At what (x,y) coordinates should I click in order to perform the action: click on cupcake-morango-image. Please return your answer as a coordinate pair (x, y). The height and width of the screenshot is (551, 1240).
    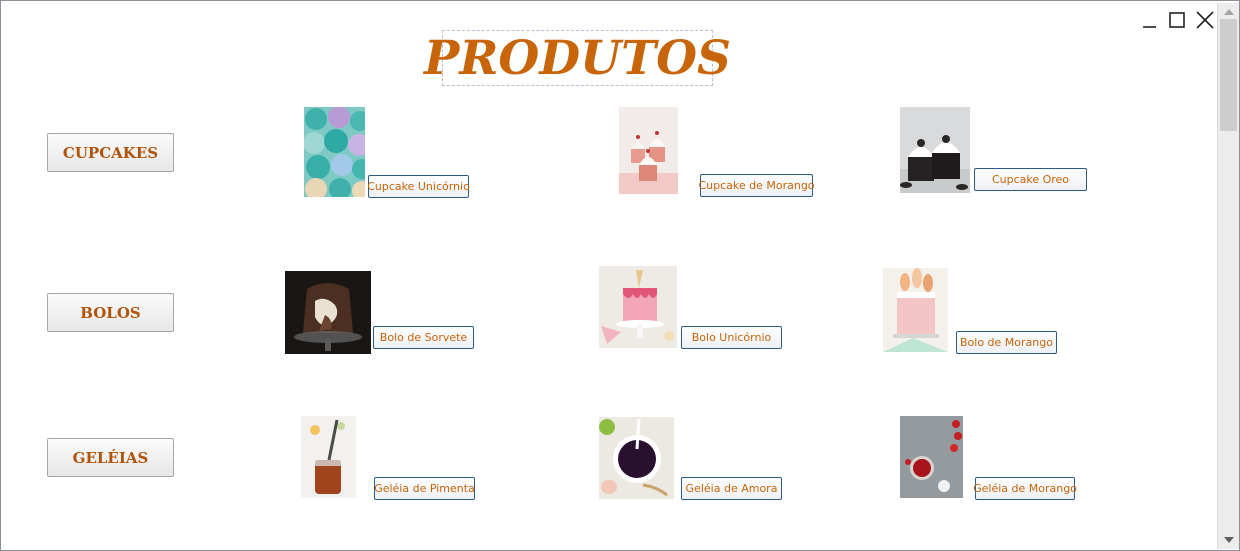
    Looking at the image, I should click on (648, 150).